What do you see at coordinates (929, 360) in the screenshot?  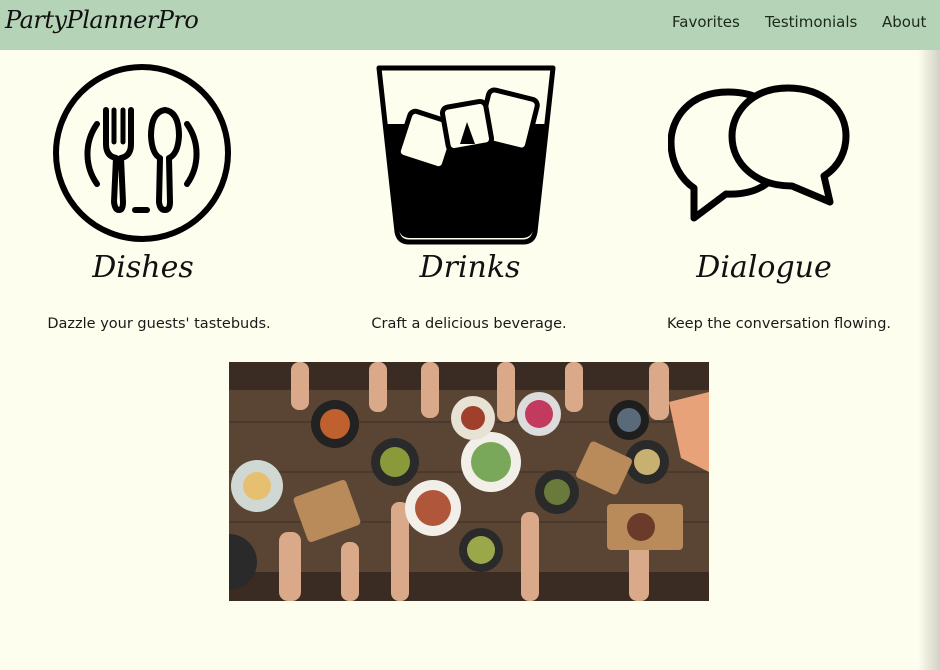 I see `scrollbar-shadow` at bounding box center [929, 360].